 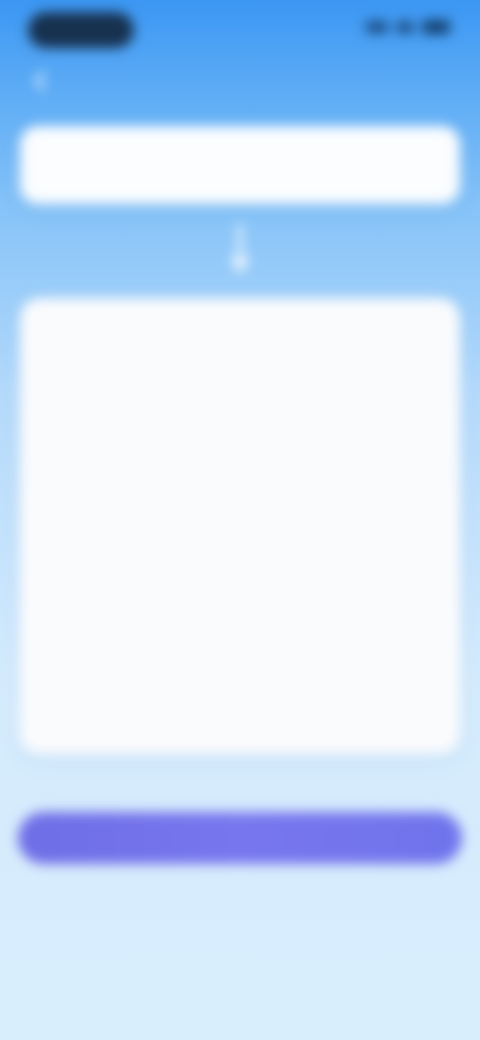 I want to click on wifi-icon, so click(x=405, y=27).